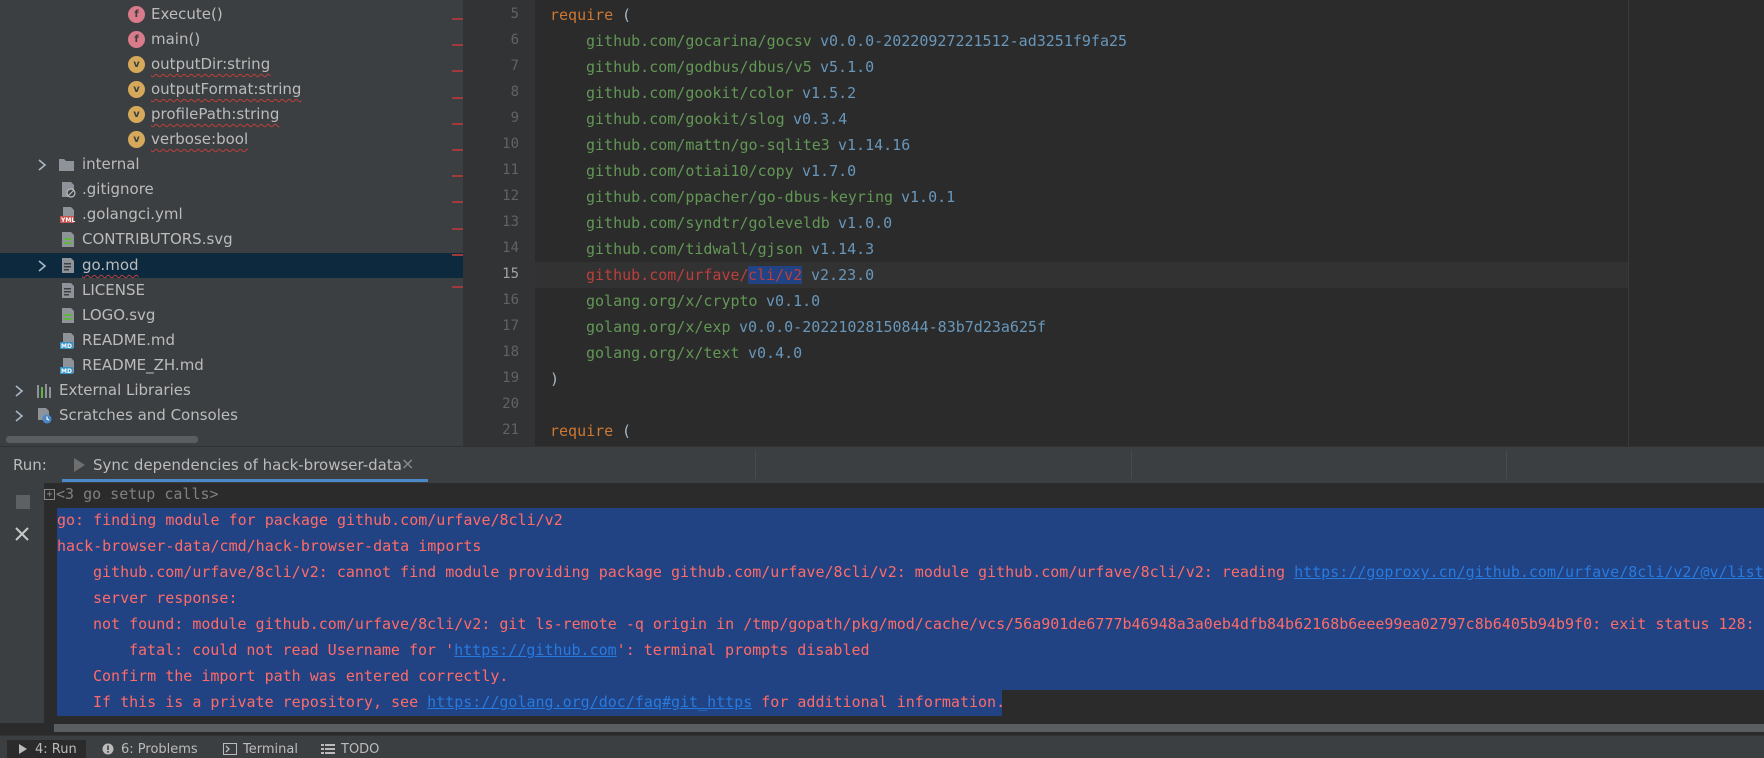 Image resolution: width=1764 pixels, height=758 pixels. I want to click on code-text: ), so click(554, 379).